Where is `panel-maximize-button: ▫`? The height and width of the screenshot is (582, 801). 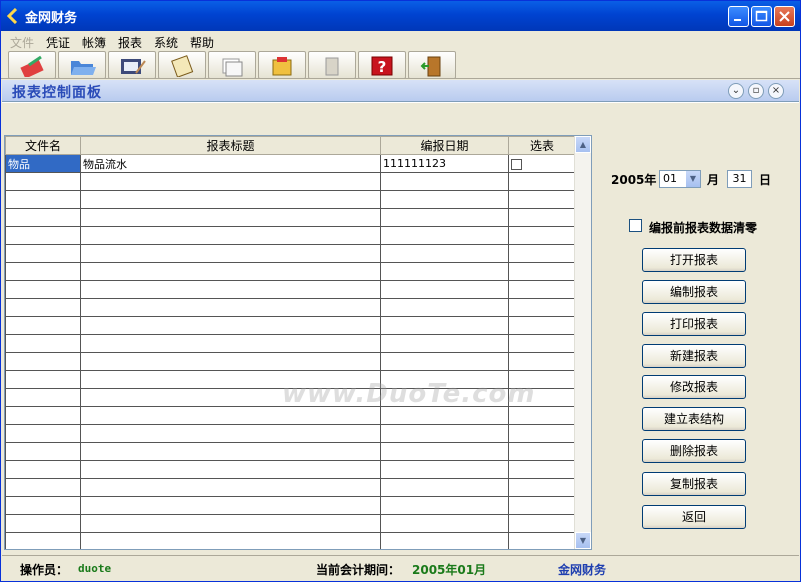
panel-maximize-button: ▫ is located at coordinates (756, 91).